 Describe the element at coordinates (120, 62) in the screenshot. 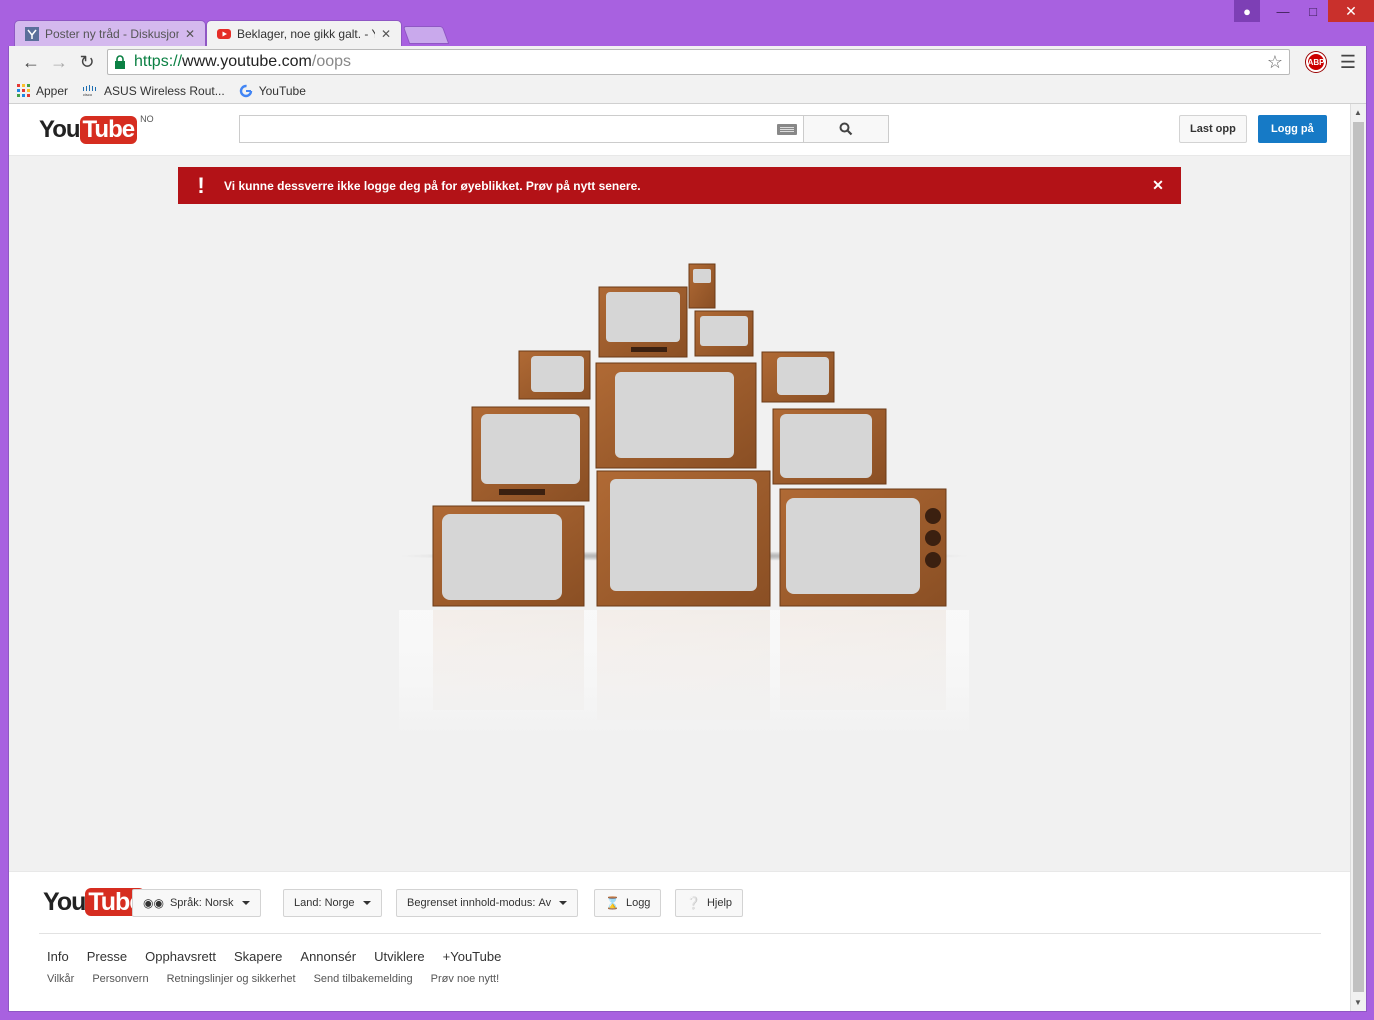

I see `lock-icon` at that location.